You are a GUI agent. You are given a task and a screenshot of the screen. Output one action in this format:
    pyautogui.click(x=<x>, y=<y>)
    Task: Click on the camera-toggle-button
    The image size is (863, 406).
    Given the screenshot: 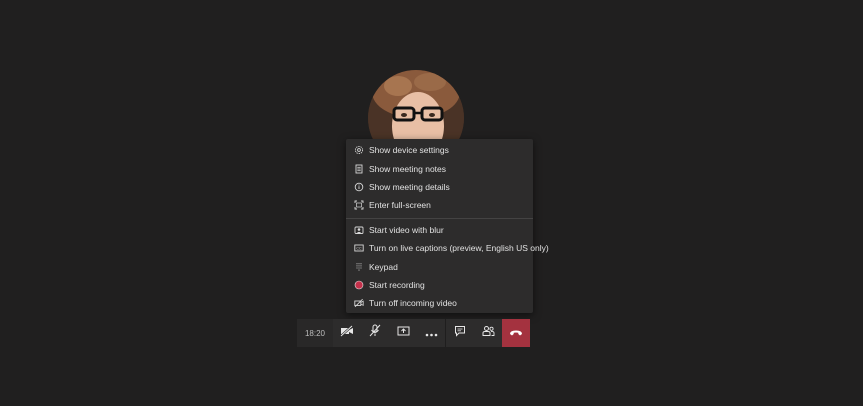 What is the action you would take?
    pyautogui.click(x=347, y=333)
    